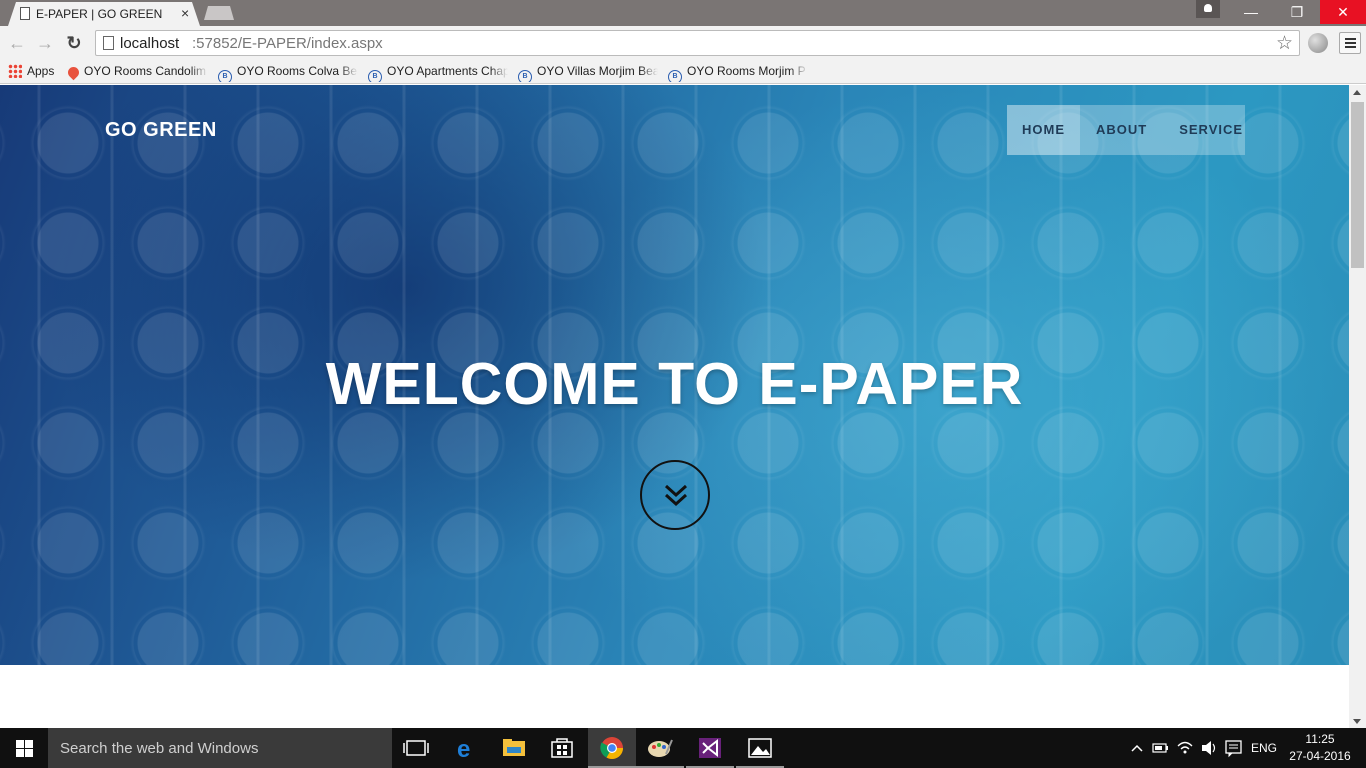  Describe the element at coordinates (1264, 748) in the screenshot. I see `language-indicator: ENG` at that location.